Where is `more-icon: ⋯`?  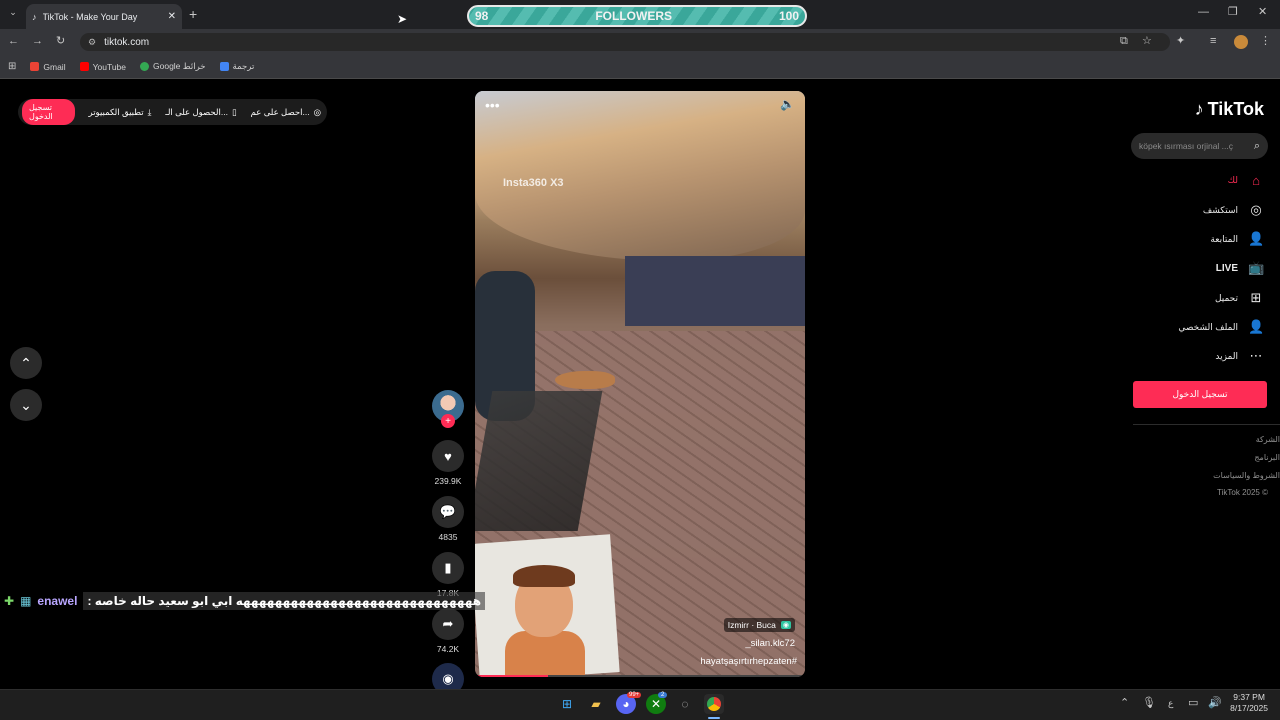 more-icon: ⋯ is located at coordinates (1256, 355).